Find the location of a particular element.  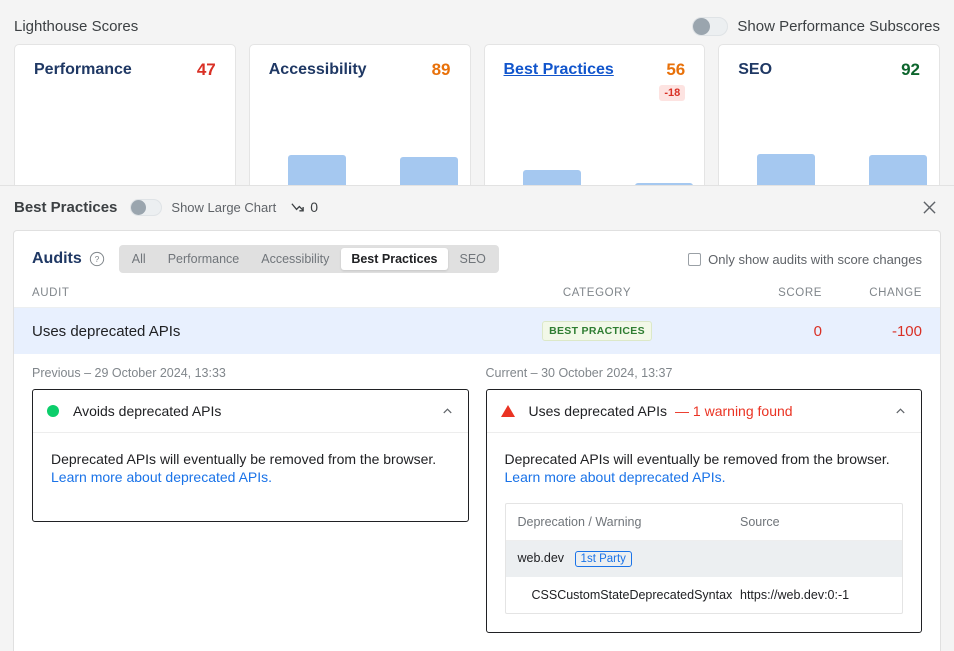

column-change: CHANGE is located at coordinates (895, 293).